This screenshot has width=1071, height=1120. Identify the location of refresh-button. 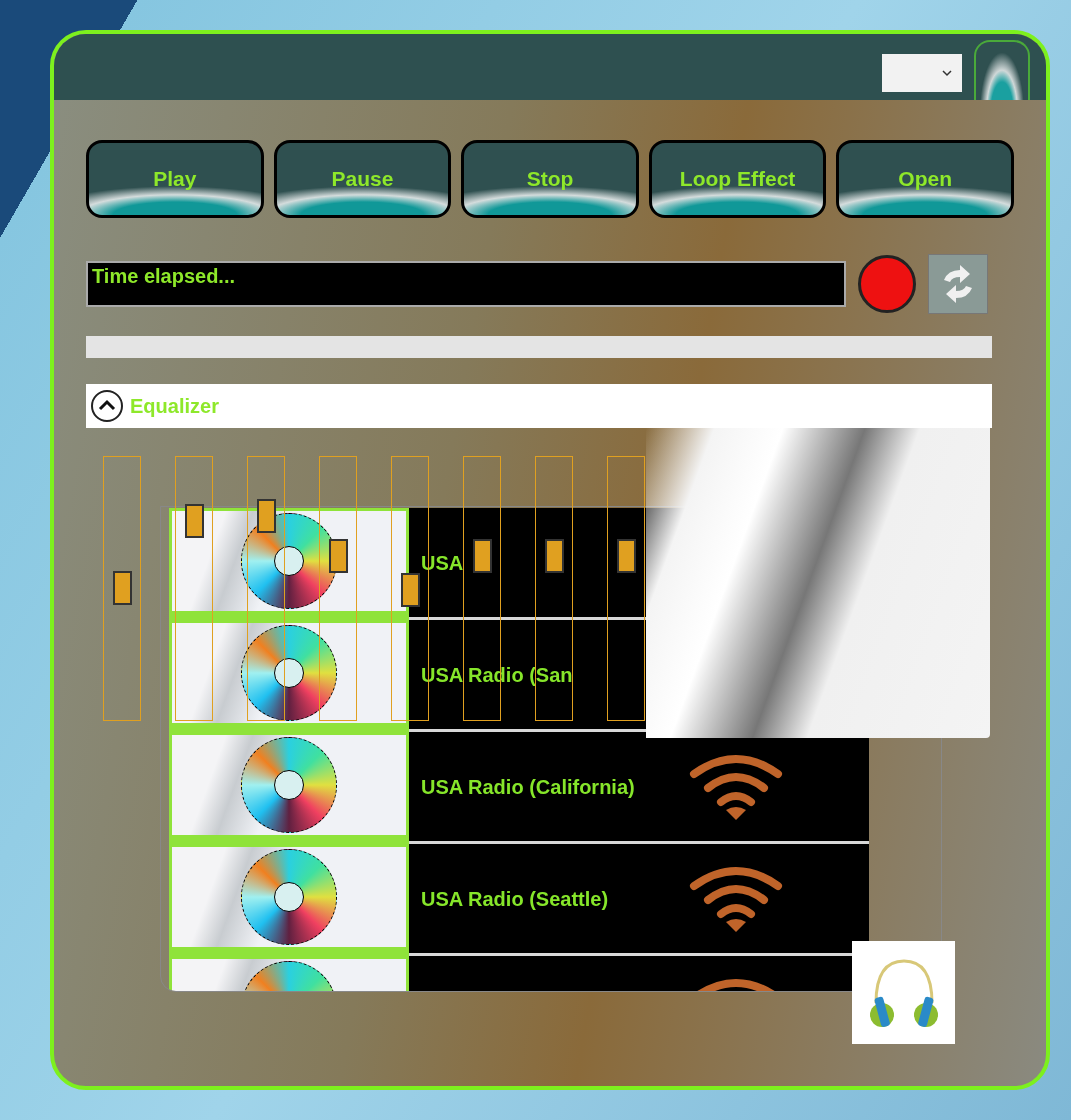
(958, 284).